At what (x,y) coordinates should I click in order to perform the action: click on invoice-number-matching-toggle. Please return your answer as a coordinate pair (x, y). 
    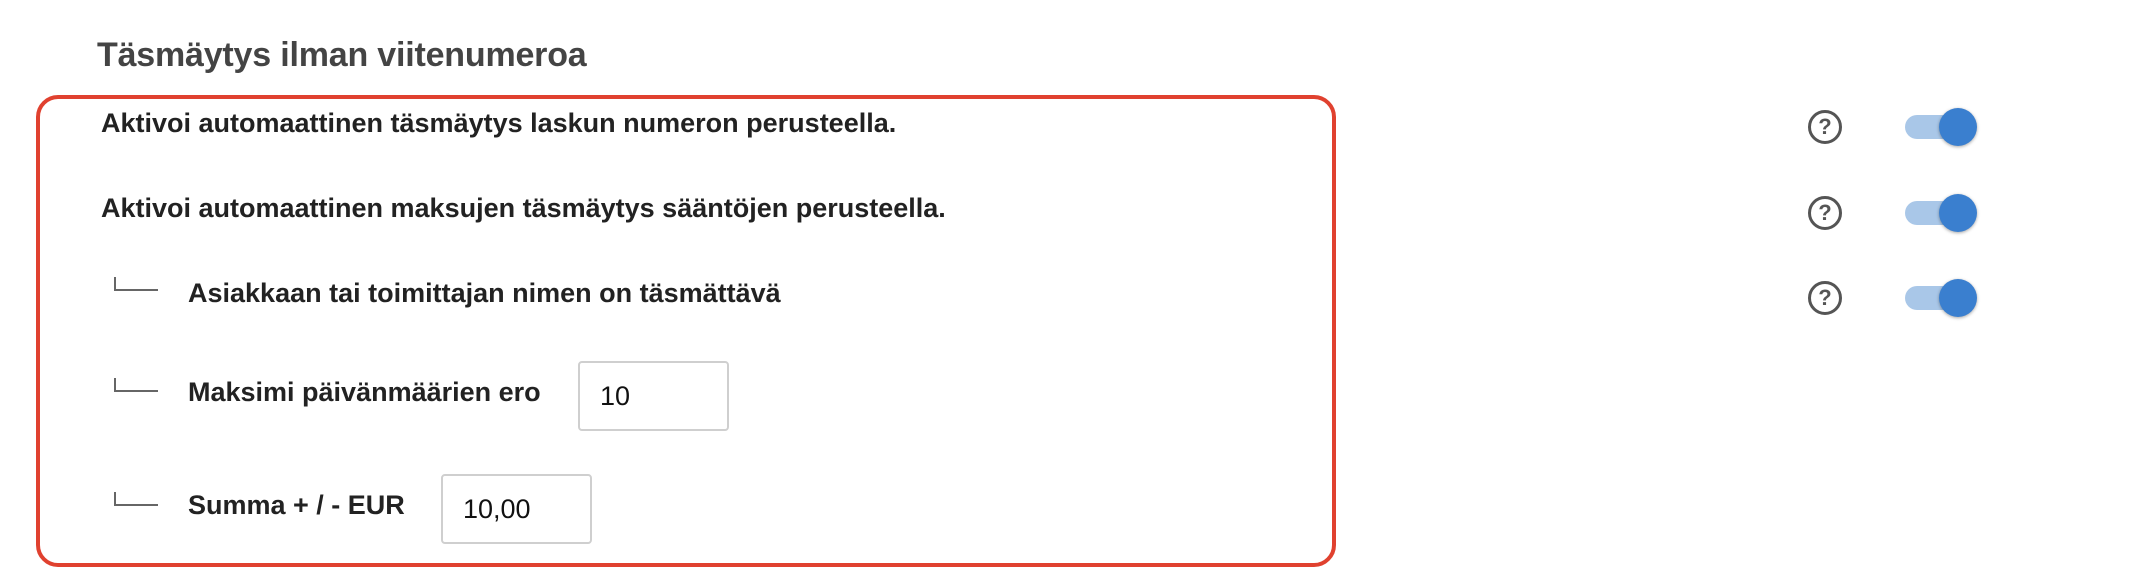
    Looking at the image, I should click on (1941, 127).